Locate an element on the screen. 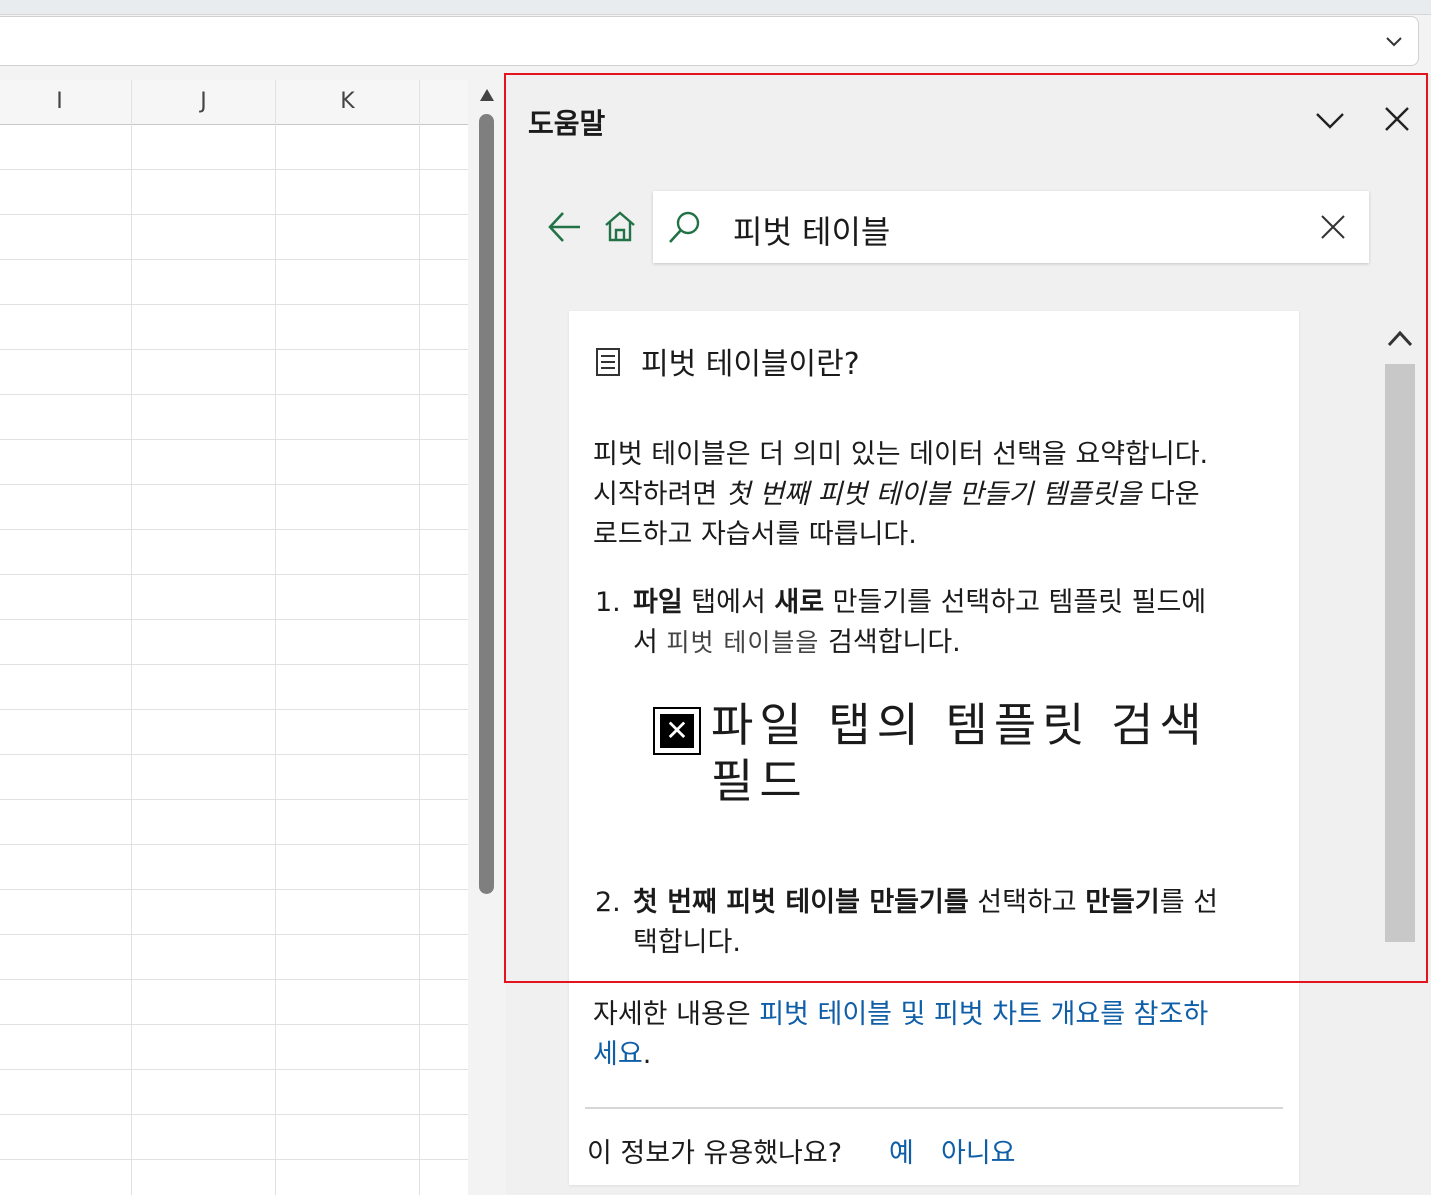  step-text: 검색합니다. is located at coordinates (890, 642).